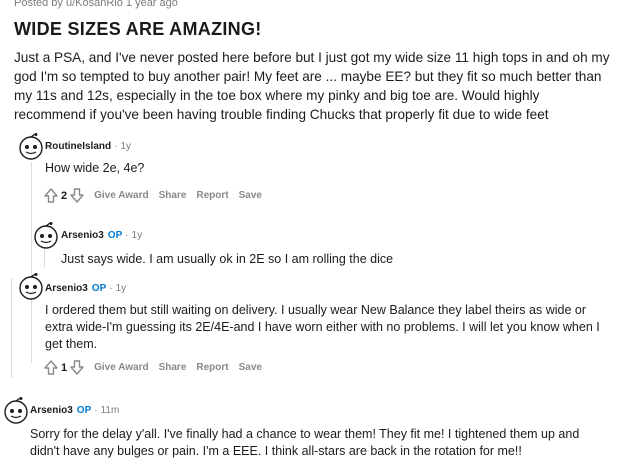 This screenshot has width=624, height=465. Describe the element at coordinates (153, 367) in the screenshot. I see `comment-actions: 1 Give Award Share Report Save` at that location.